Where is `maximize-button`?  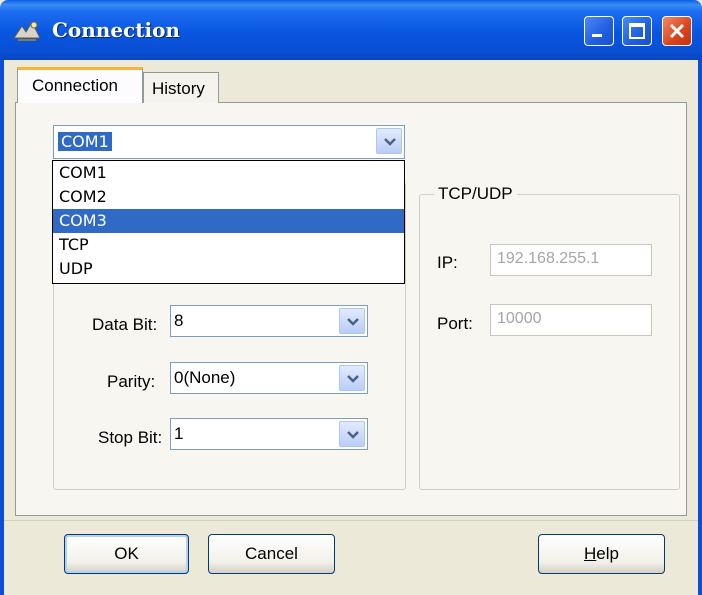
maximize-button is located at coordinates (637, 31).